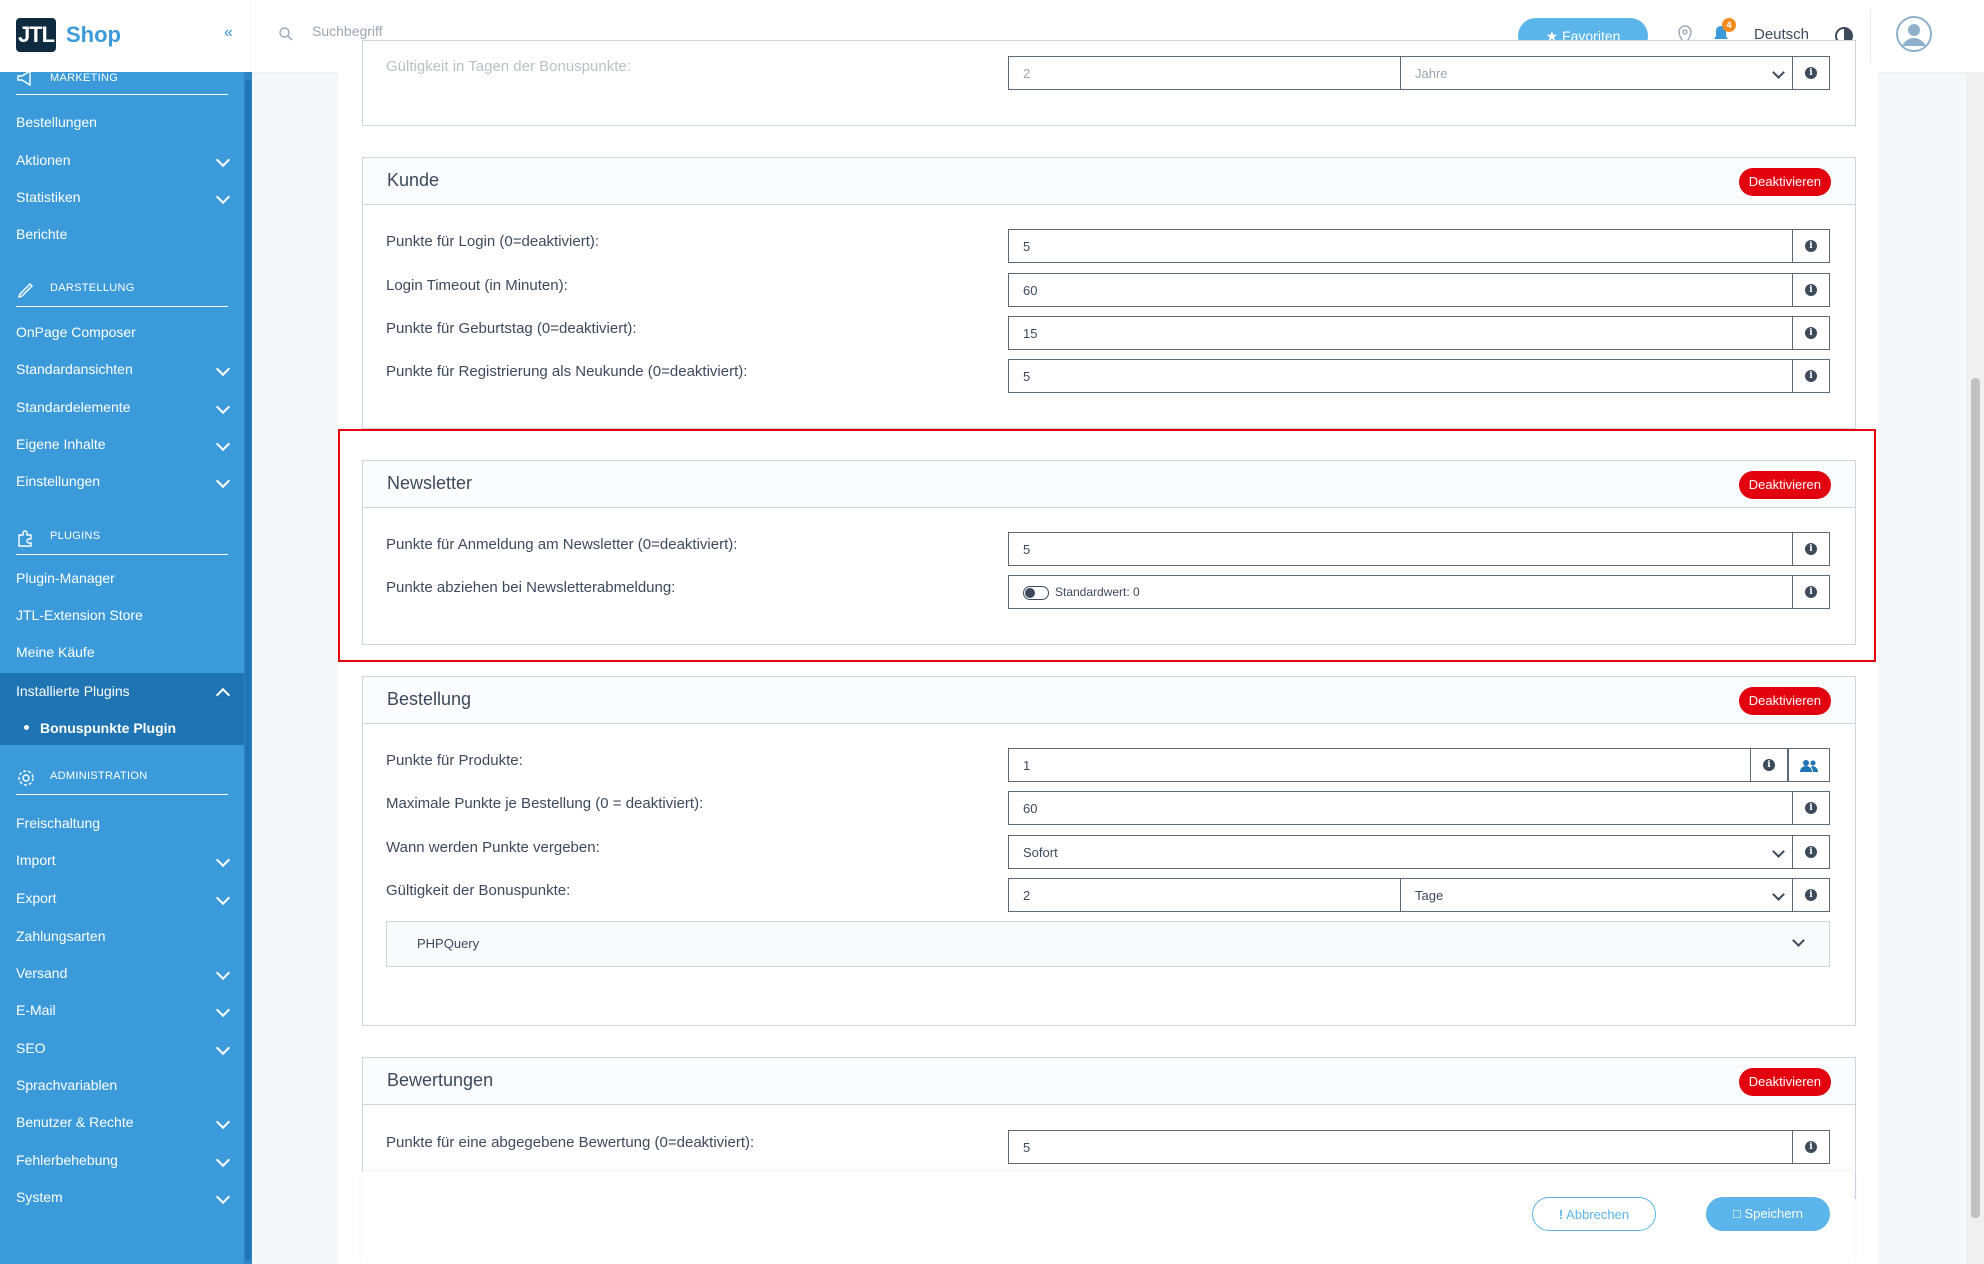 Image resolution: width=1984 pixels, height=1264 pixels. I want to click on phpquery-accordion: PHPQuery, so click(1108, 944).